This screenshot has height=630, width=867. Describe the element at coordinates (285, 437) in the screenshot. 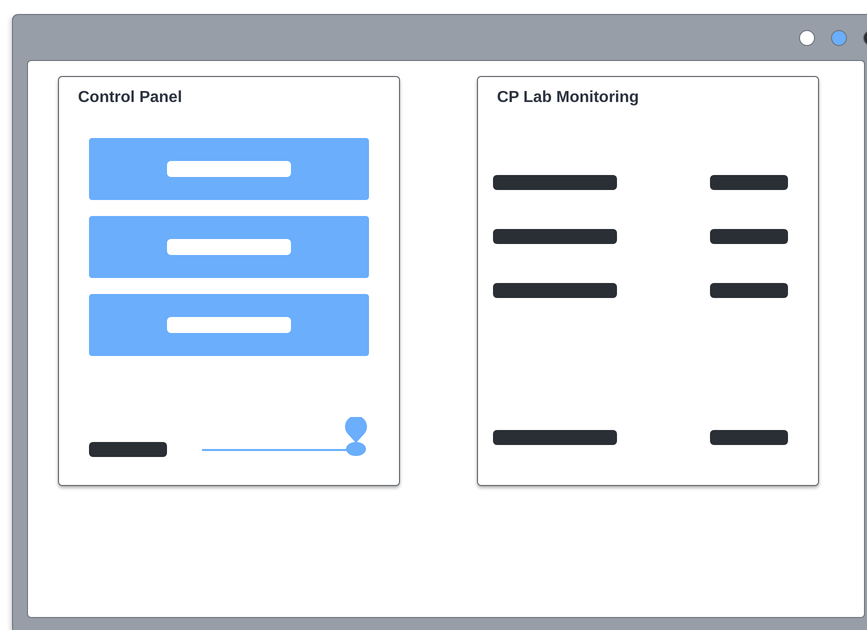

I see `slider` at that location.